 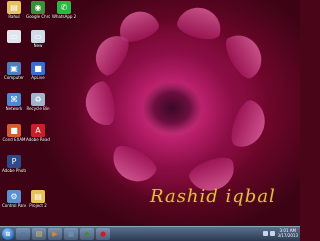 I want to click on desktop-icon: ◉Google Chrome, so click(x=38, y=10).